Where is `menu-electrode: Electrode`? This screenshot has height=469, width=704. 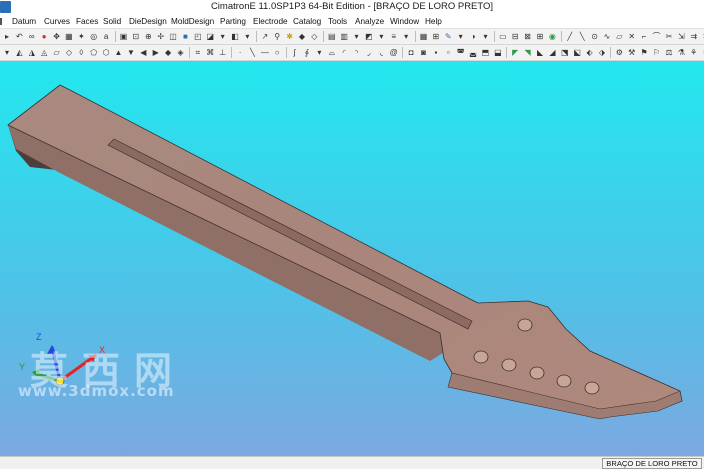
menu-electrode: Electrode is located at coordinates (270, 21).